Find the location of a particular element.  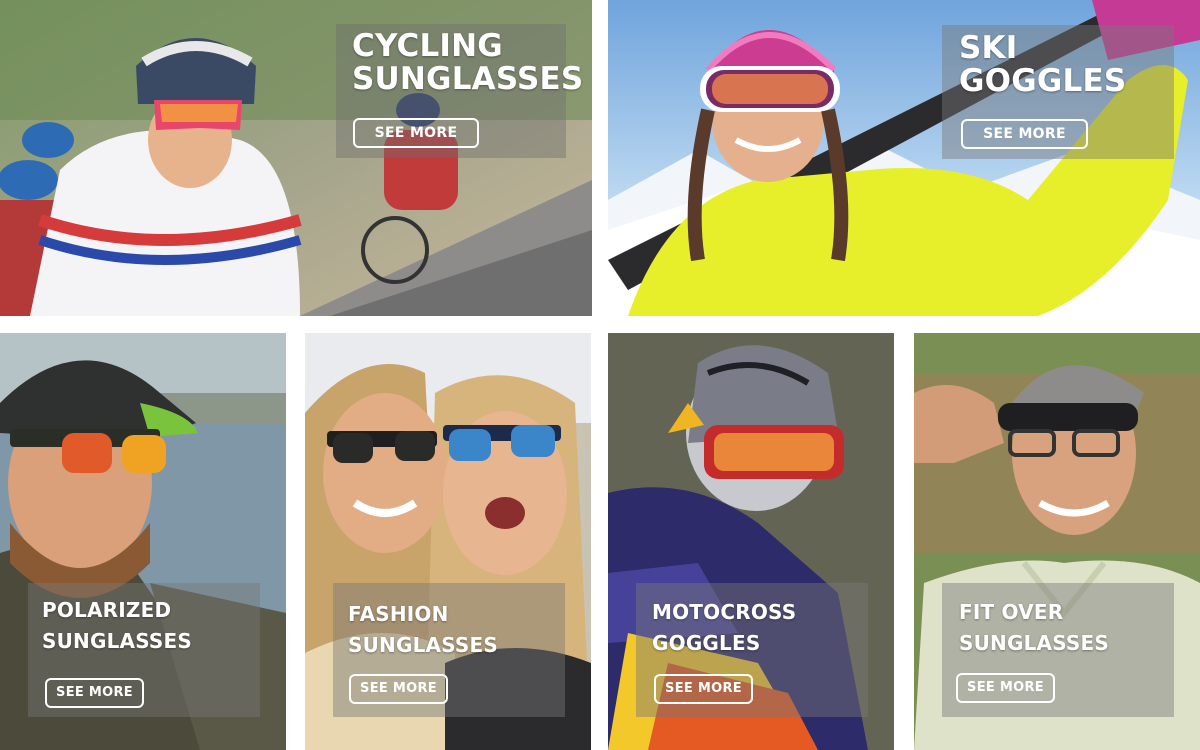

category-tile-fashion: FASHION SUNGLASSES SEE MORE is located at coordinates (448, 541).